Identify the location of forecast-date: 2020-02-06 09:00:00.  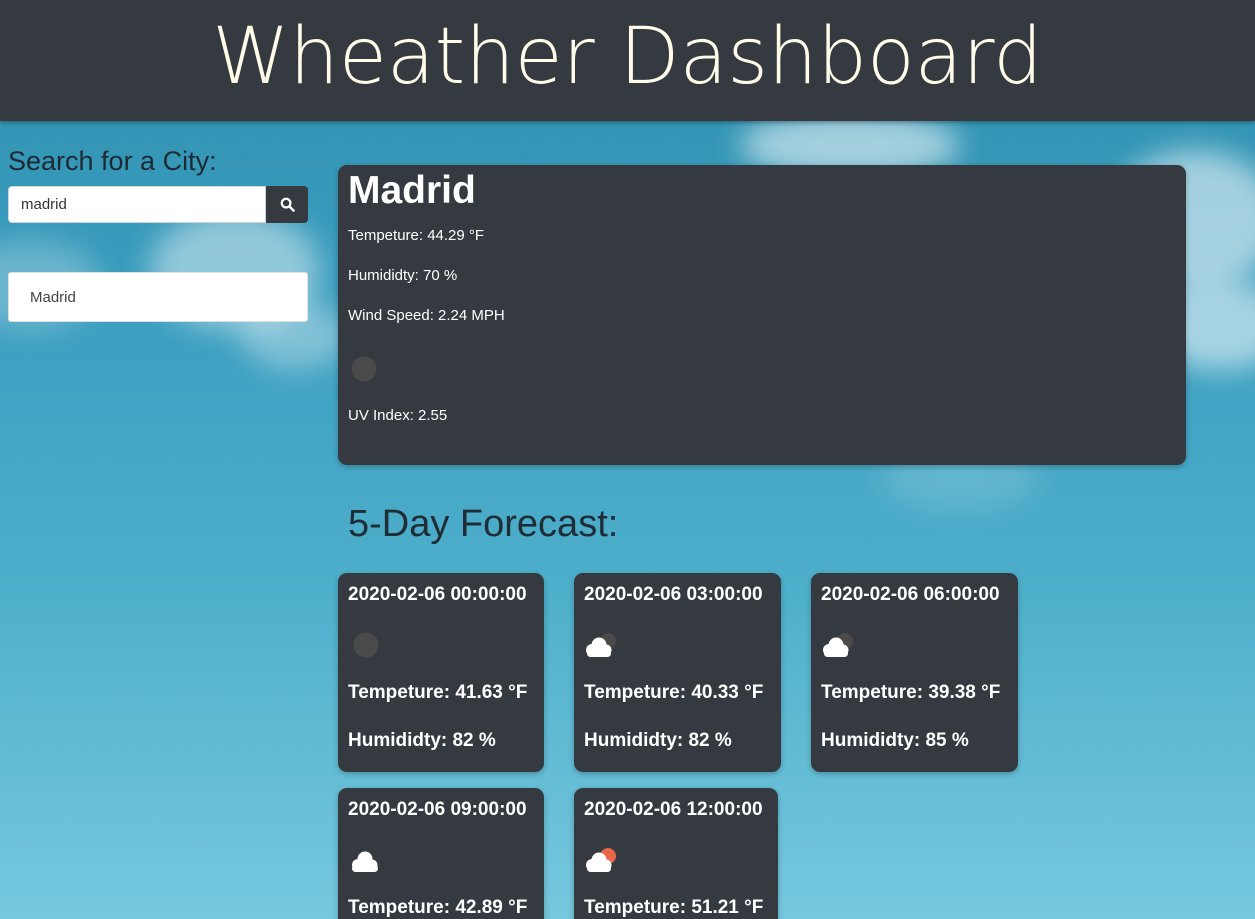
(437, 809).